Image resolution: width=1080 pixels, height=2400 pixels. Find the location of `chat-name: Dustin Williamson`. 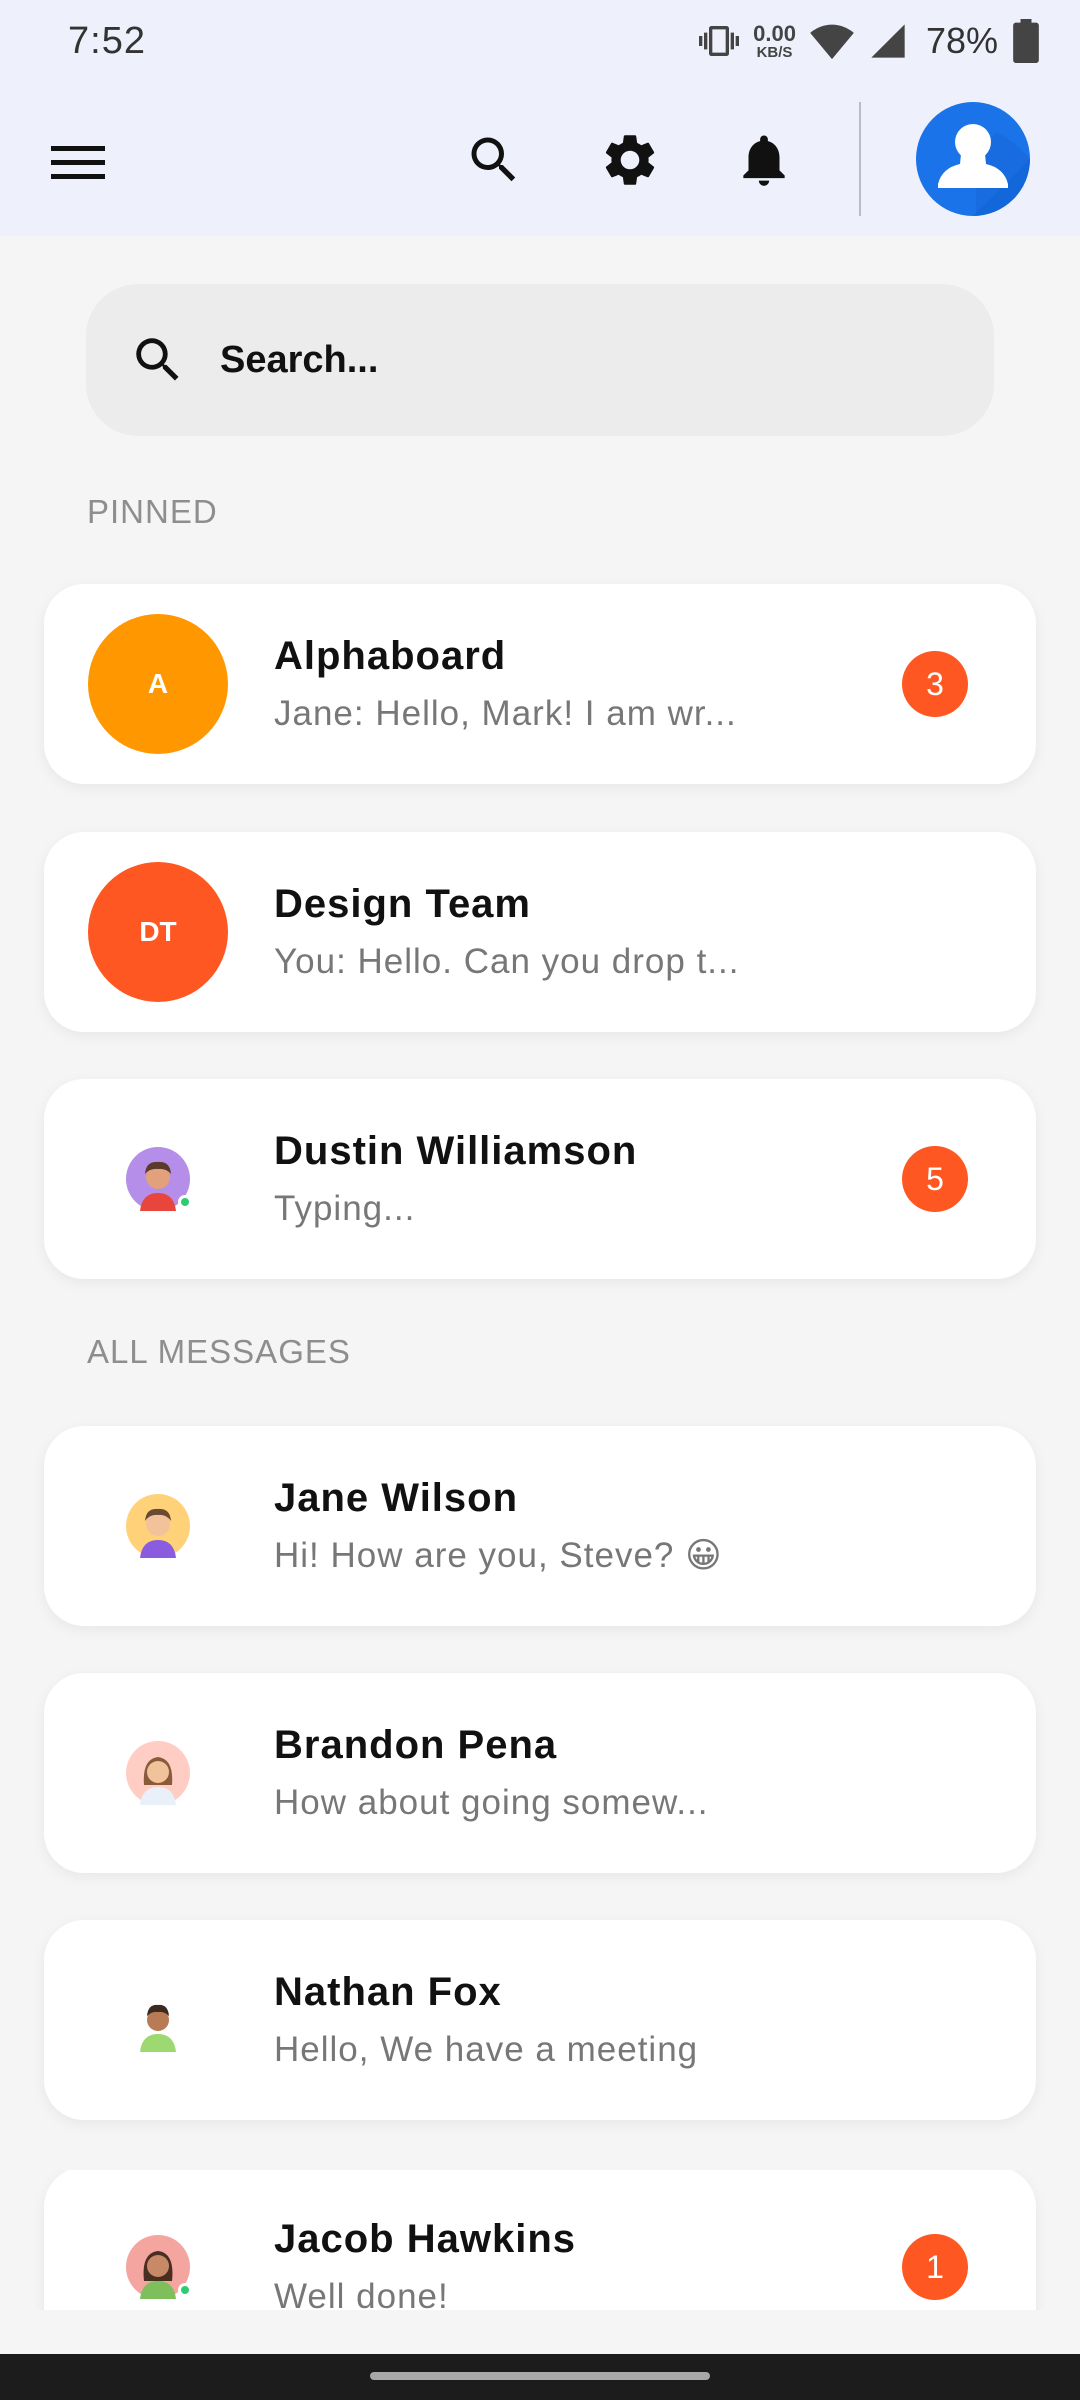

chat-name: Dustin Williamson is located at coordinates (456, 1151).